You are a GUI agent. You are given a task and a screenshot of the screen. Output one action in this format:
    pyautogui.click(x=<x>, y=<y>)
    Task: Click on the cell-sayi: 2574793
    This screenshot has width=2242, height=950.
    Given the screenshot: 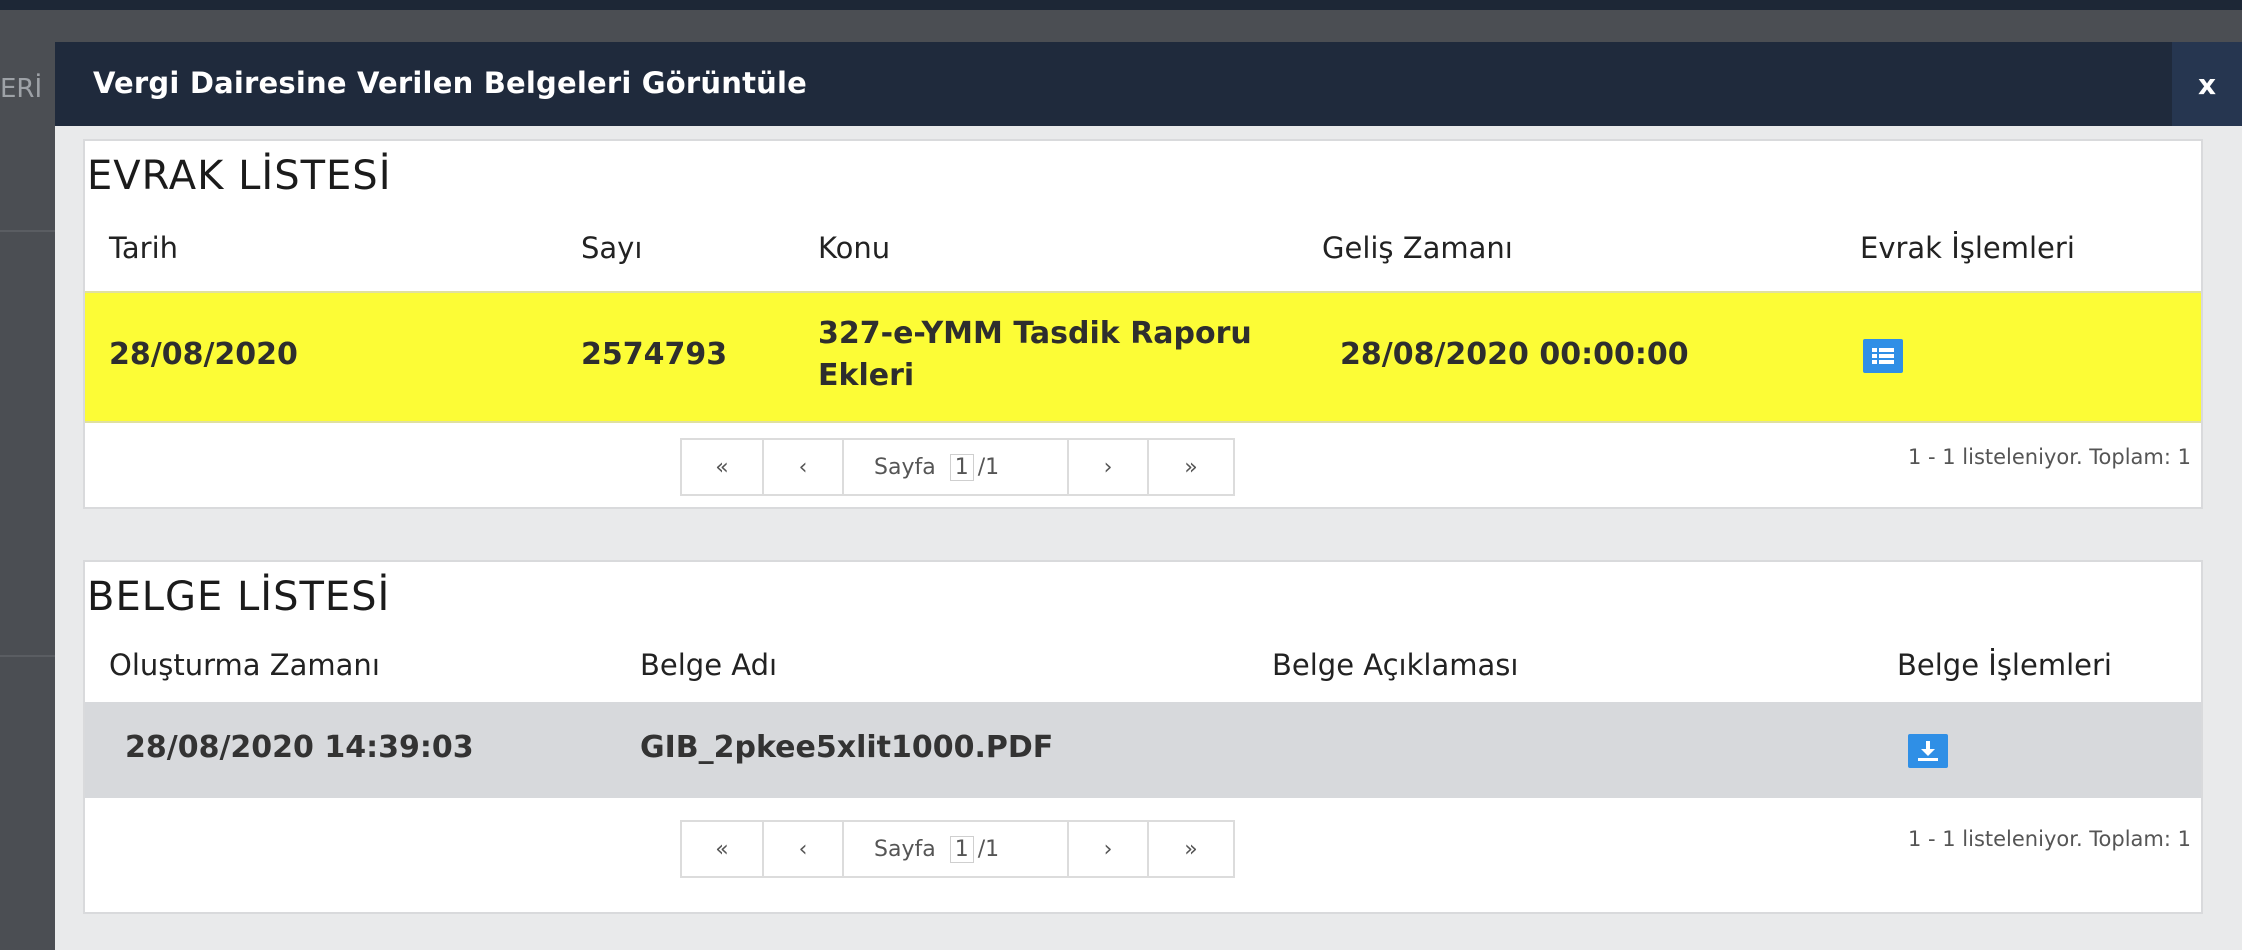 What is the action you would take?
    pyautogui.click(x=654, y=354)
    